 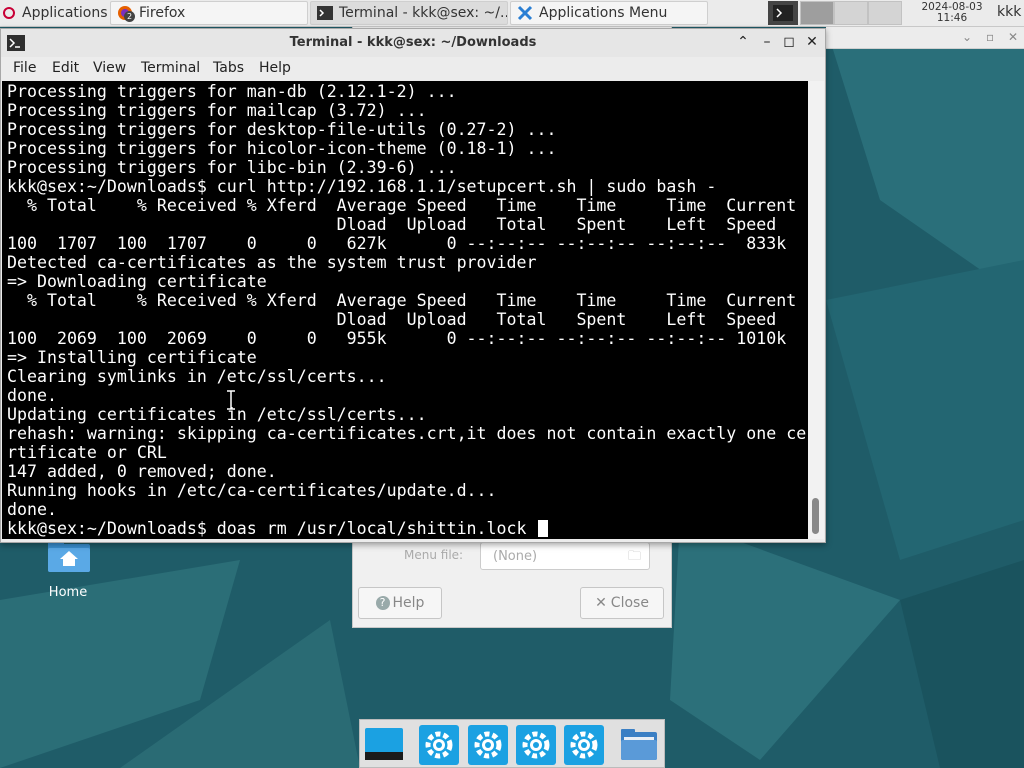 I want to click on taskbar-applications-menu: Applications Menu, so click(x=609, y=13).